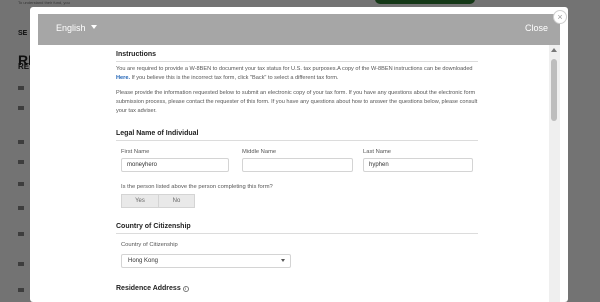 The height and width of the screenshot is (302, 600). I want to click on last-name-label: Last Name, so click(377, 152).